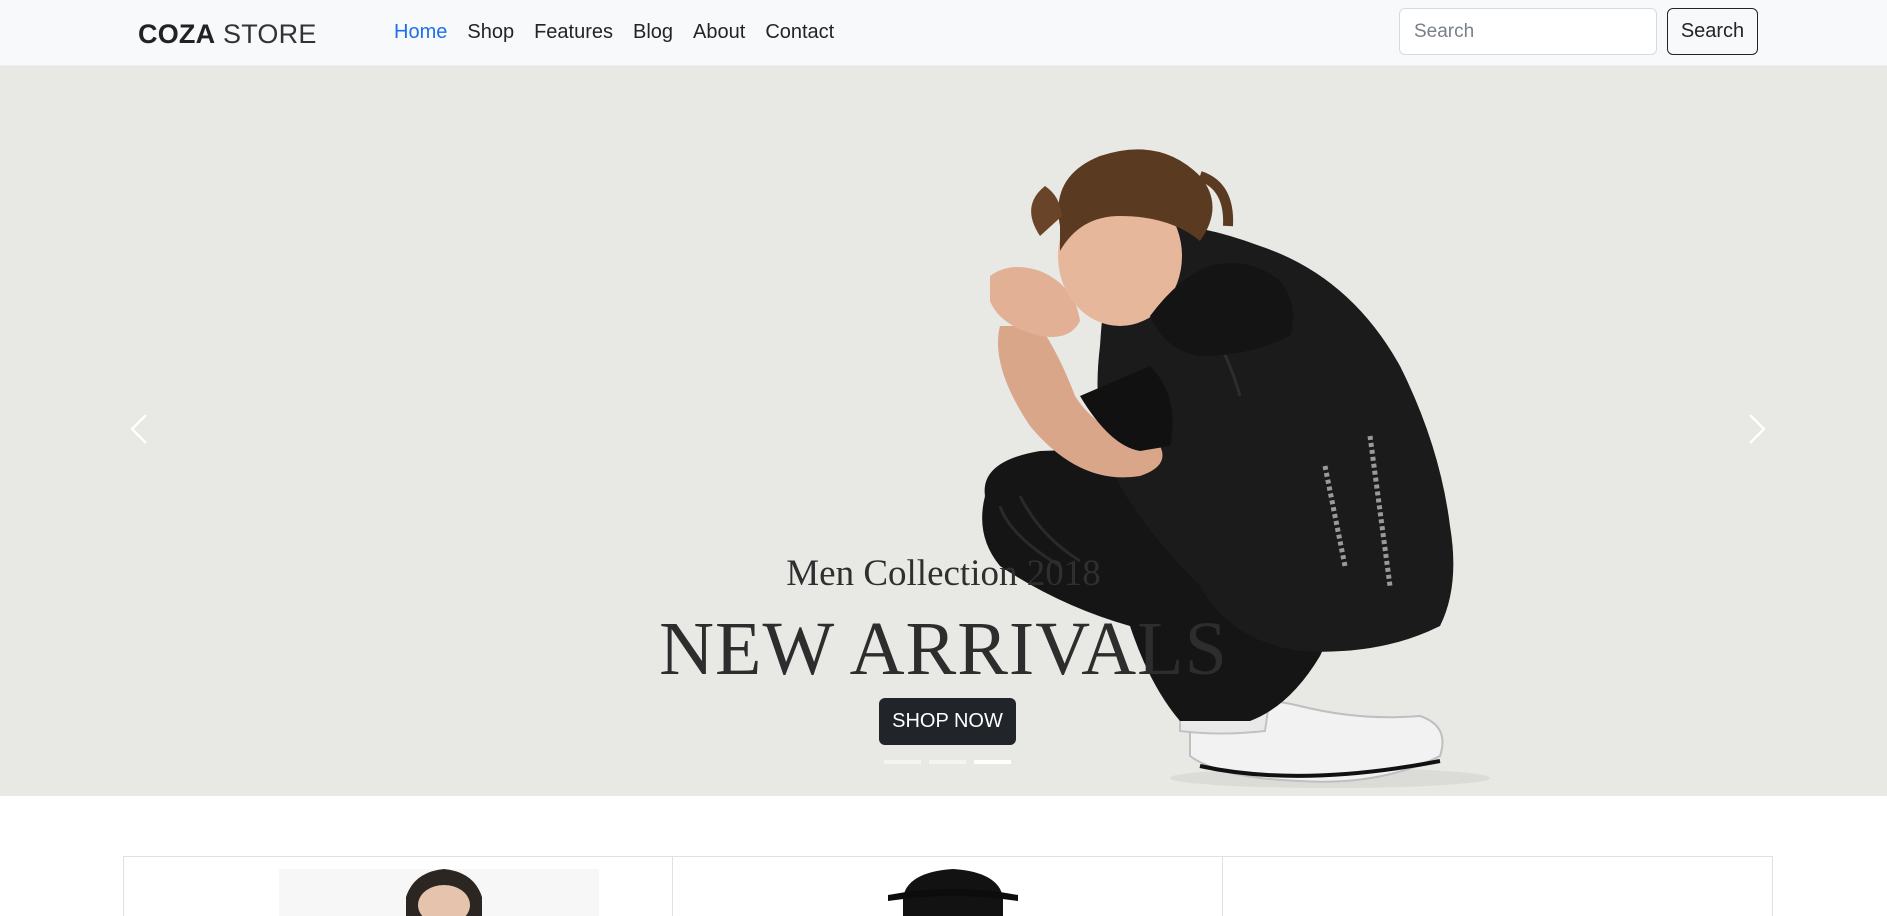 Image resolution: width=1887 pixels, height=916 pixels. I want to click on chevron-right-icon, so click(1757, 429).